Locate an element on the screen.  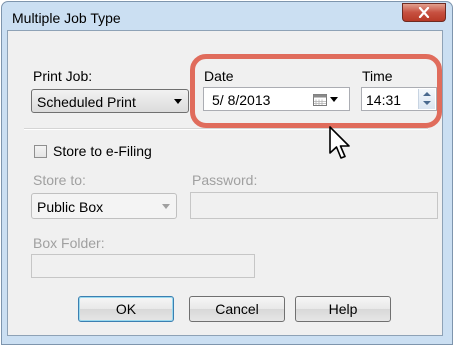
cancel-button: Cancel is located at coordinates (237, 309).